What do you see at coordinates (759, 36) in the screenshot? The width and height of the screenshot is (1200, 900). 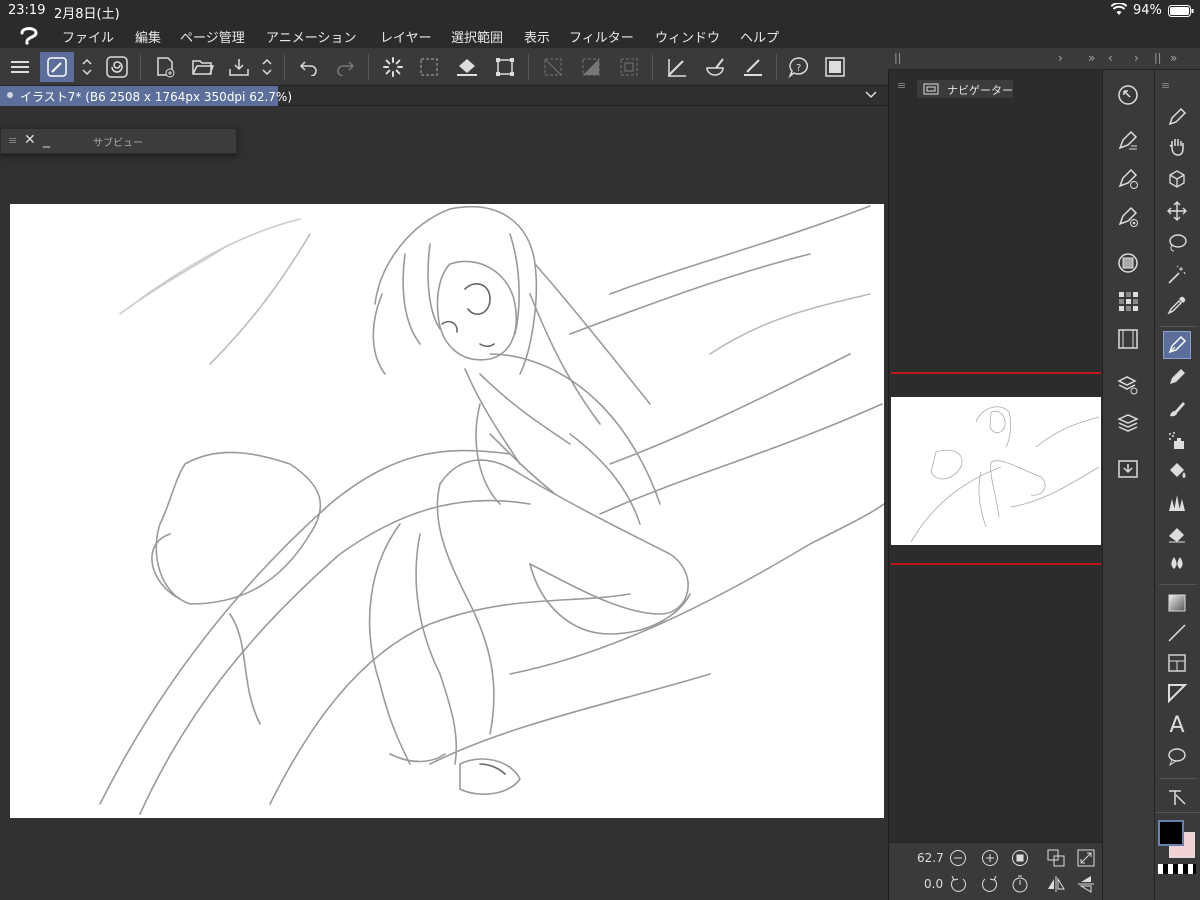 I see `menu-help: ヘルプ` at bounding box center [759, 36].